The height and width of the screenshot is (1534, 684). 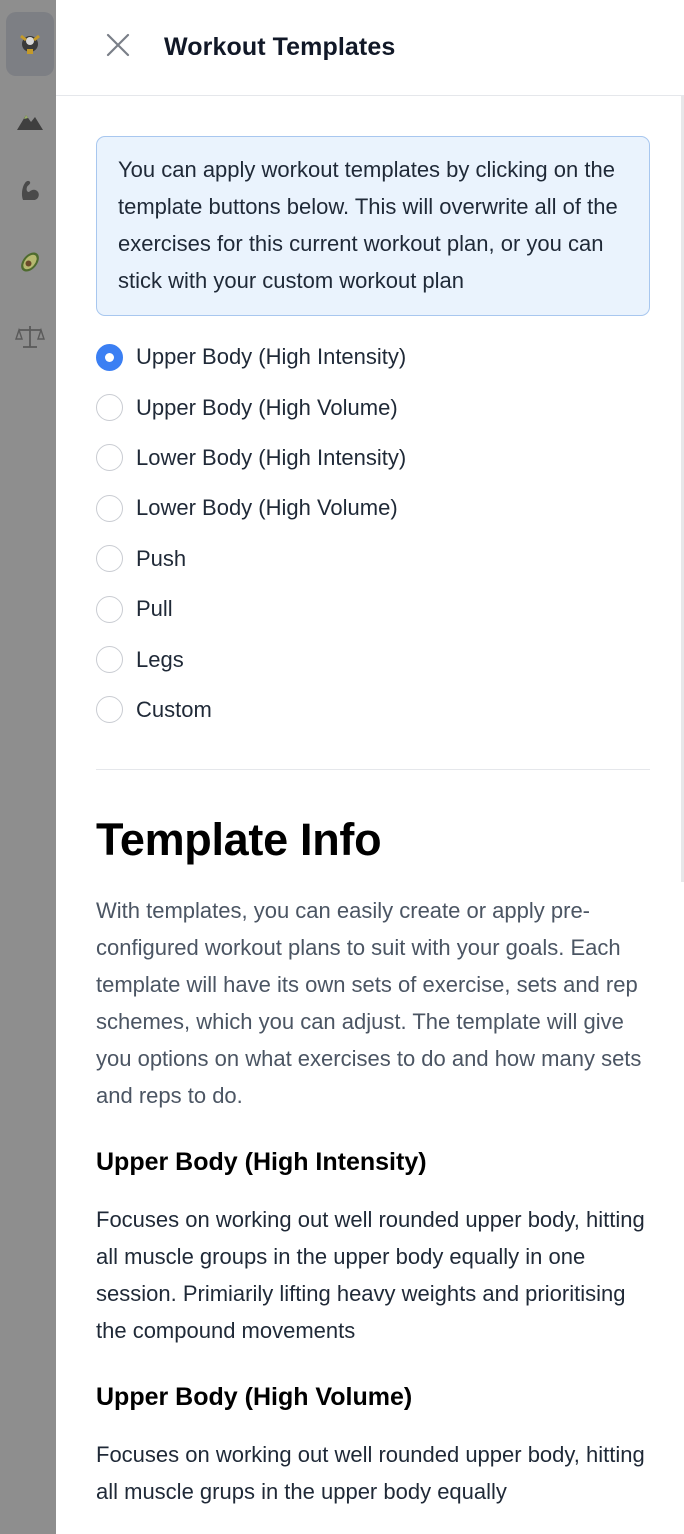 What do you see at coordinates (271, 457) in the screenshot?
I see `radio-label: Lower Body (High Intensity)` at bounding box center [271, 457].